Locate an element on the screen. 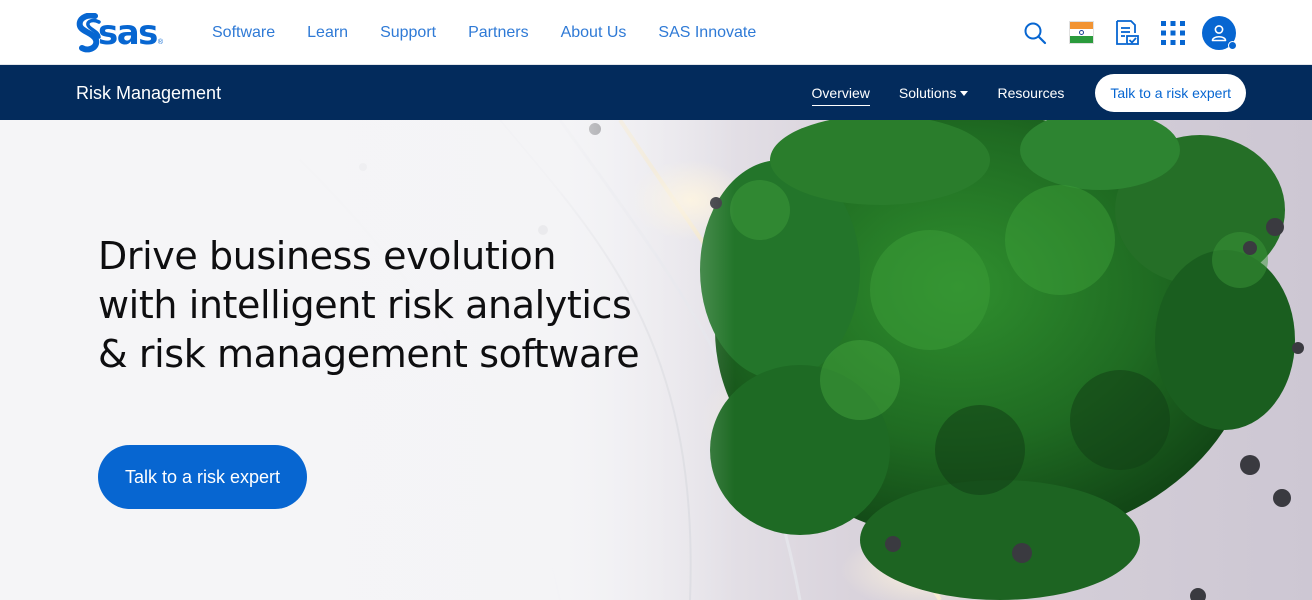 The image size is (1312, 600). search-icon is located at coordinates (1035, 33).